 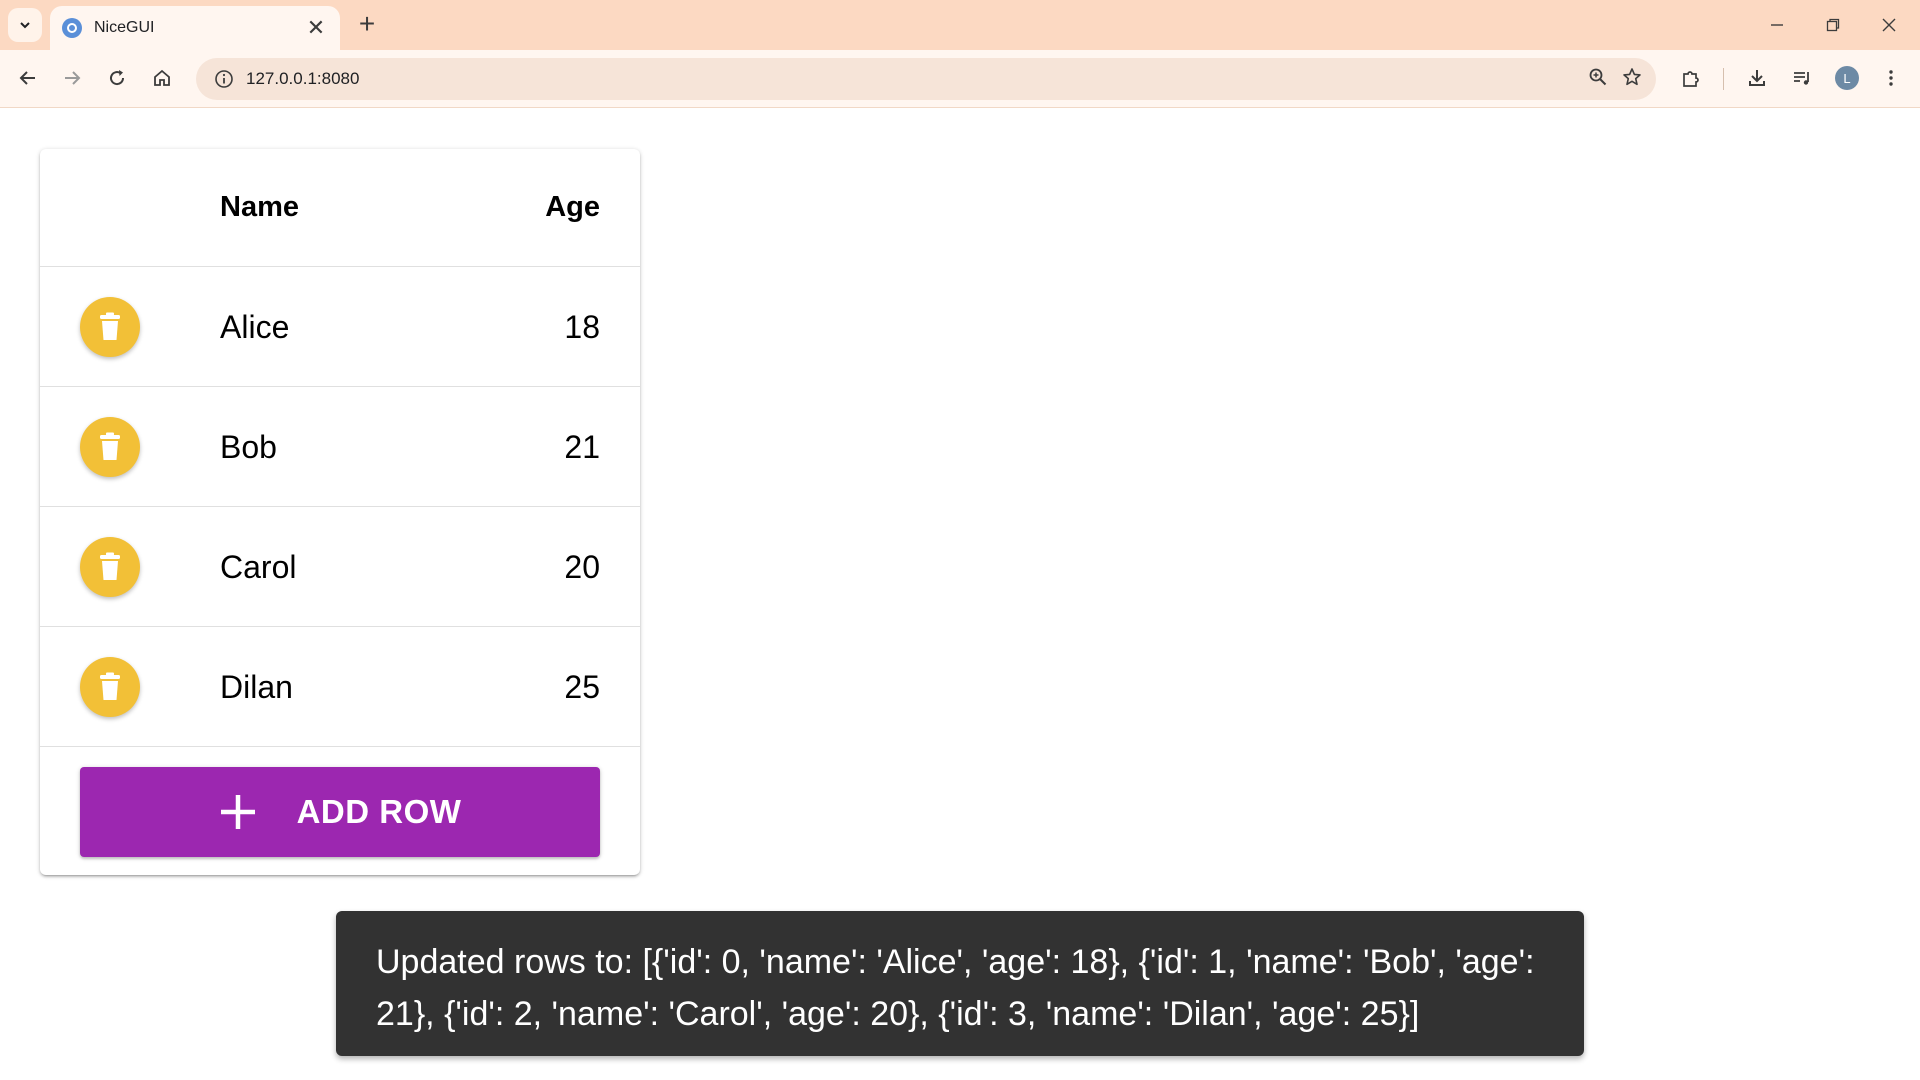 I want to click on tab-close-icon: ✕, so click(x=316, y=28).